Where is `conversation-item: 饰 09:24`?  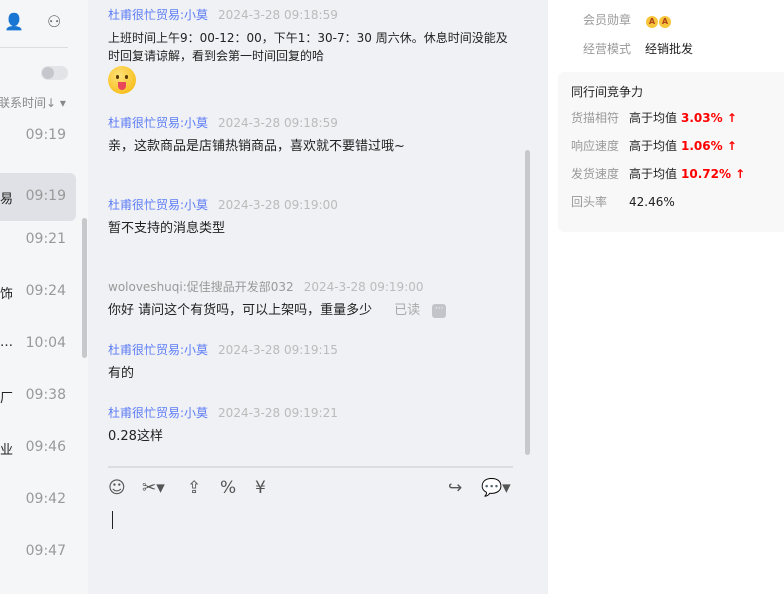 conversation-item: 饰 09:24 is located at coordinates (38, 292).